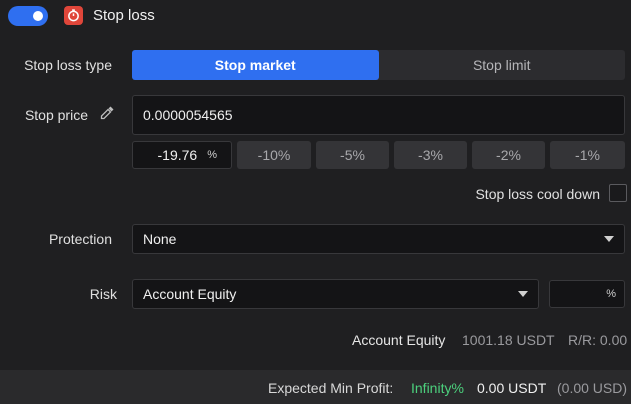  I want to click on risk-value: Account Equity, so click(190, 294).